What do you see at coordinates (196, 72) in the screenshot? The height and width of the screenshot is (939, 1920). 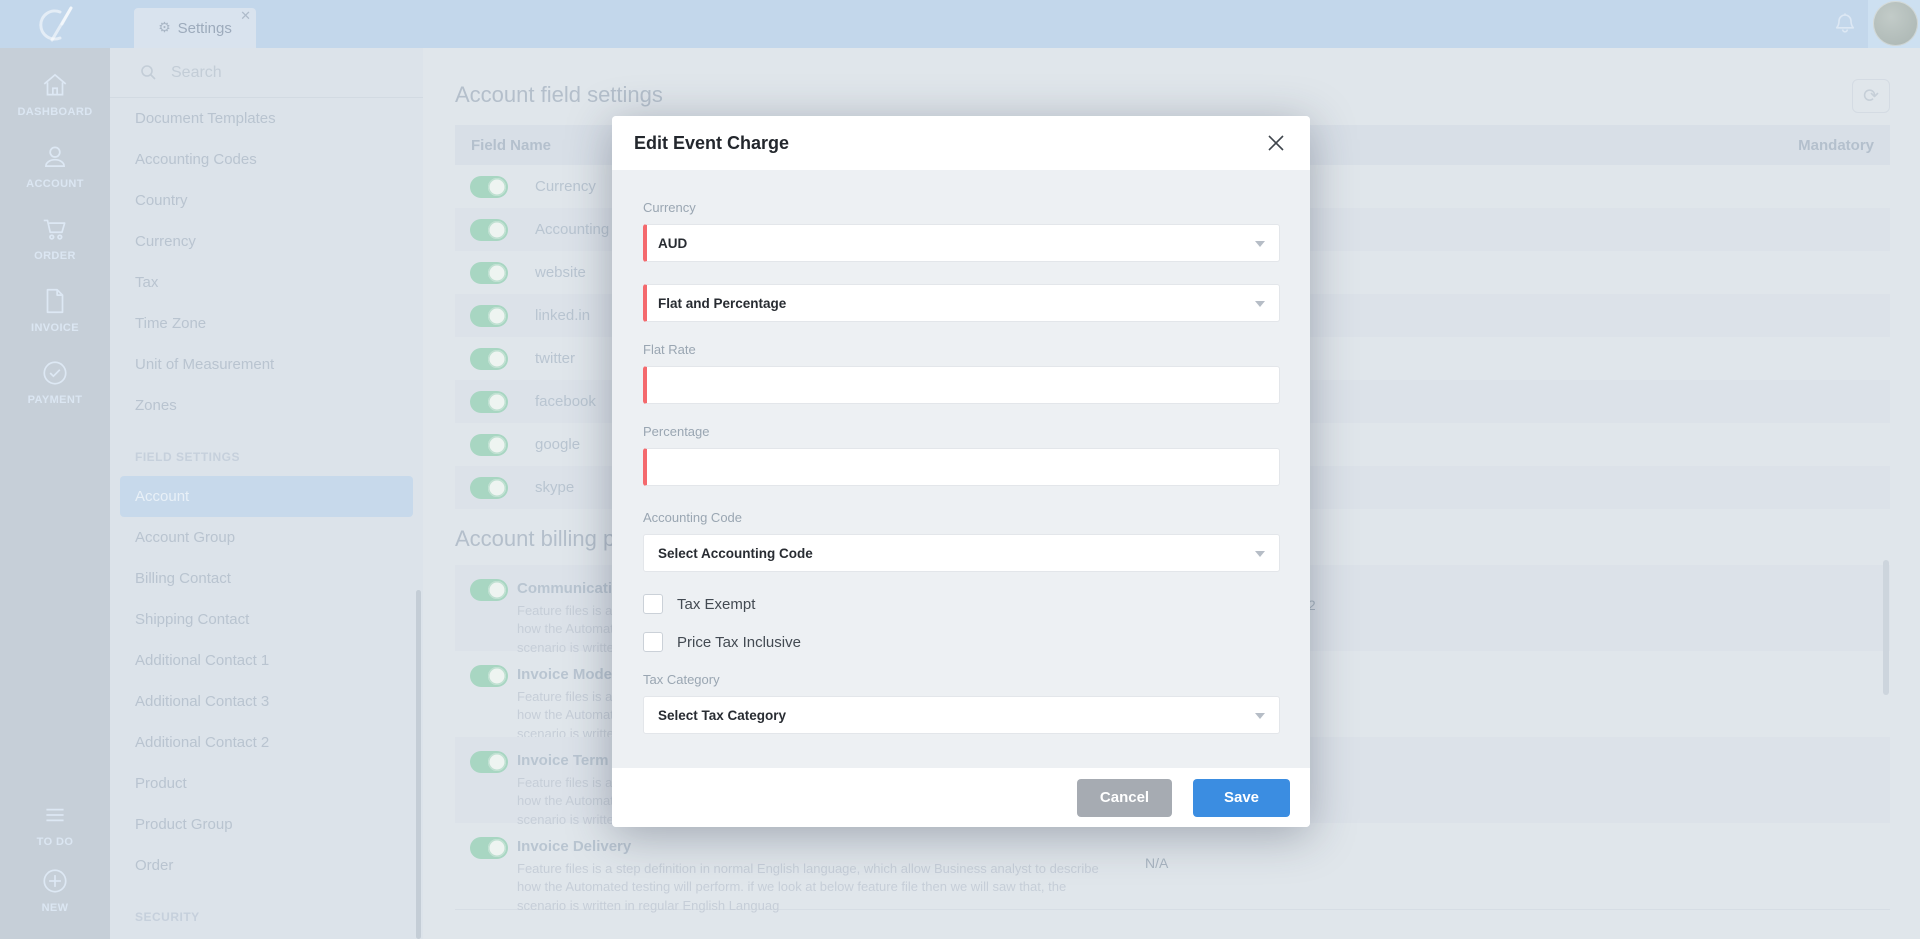 I see `search-placeholder: Search` at bounding box center [196, 72].